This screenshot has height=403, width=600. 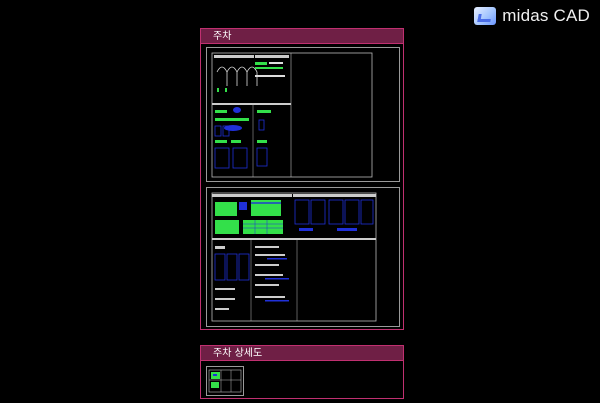 What do you see at coordinates (302, 372) in the screenshot?
I see `section-parking-detail: 주차 상세도` at bounding box center [302, 372].